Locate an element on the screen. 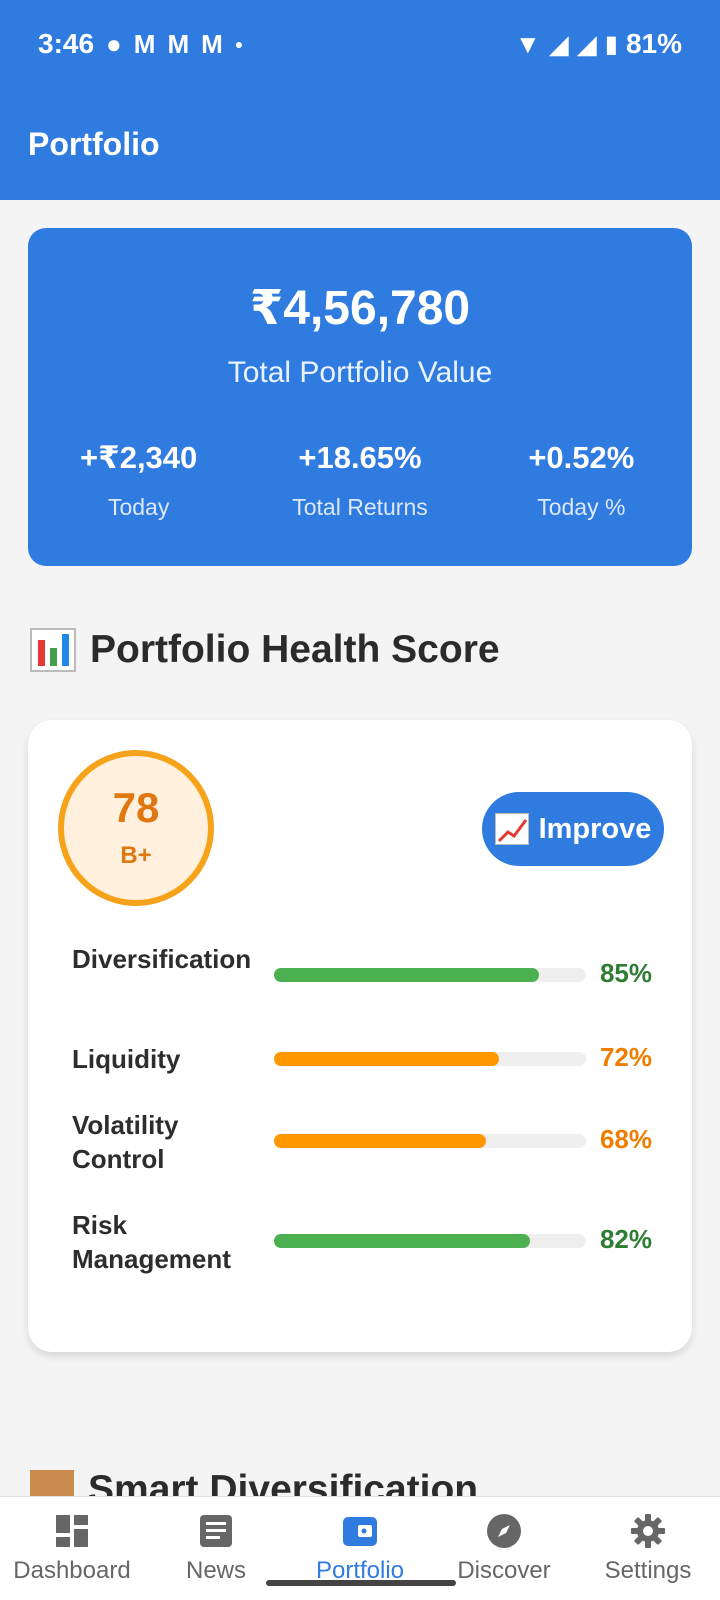 This screenshot has height=1600, width=720. app-bar: Portfolio is located at coordinates (360, 144).